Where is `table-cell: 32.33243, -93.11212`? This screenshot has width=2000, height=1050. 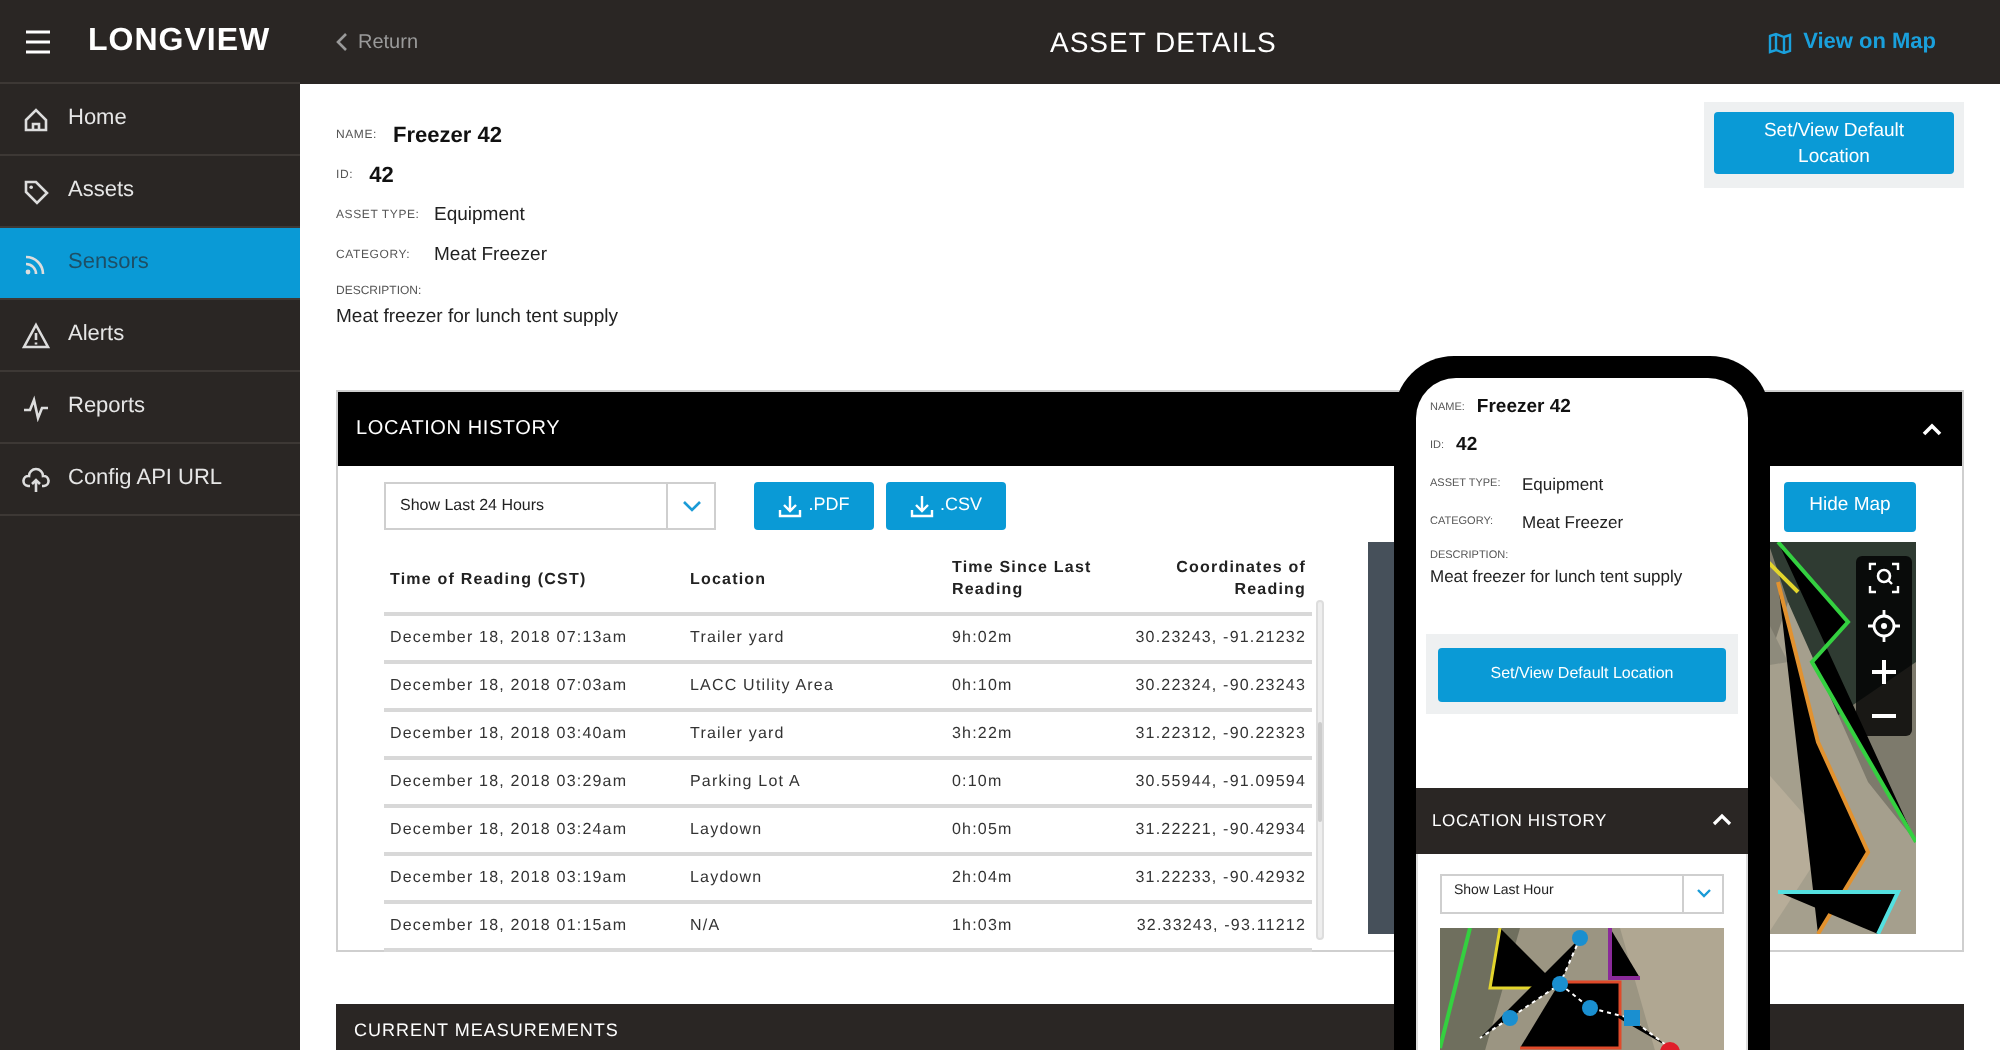
table-cell: 32.33243, -93.11212 is located at coordinates (1206, 926).